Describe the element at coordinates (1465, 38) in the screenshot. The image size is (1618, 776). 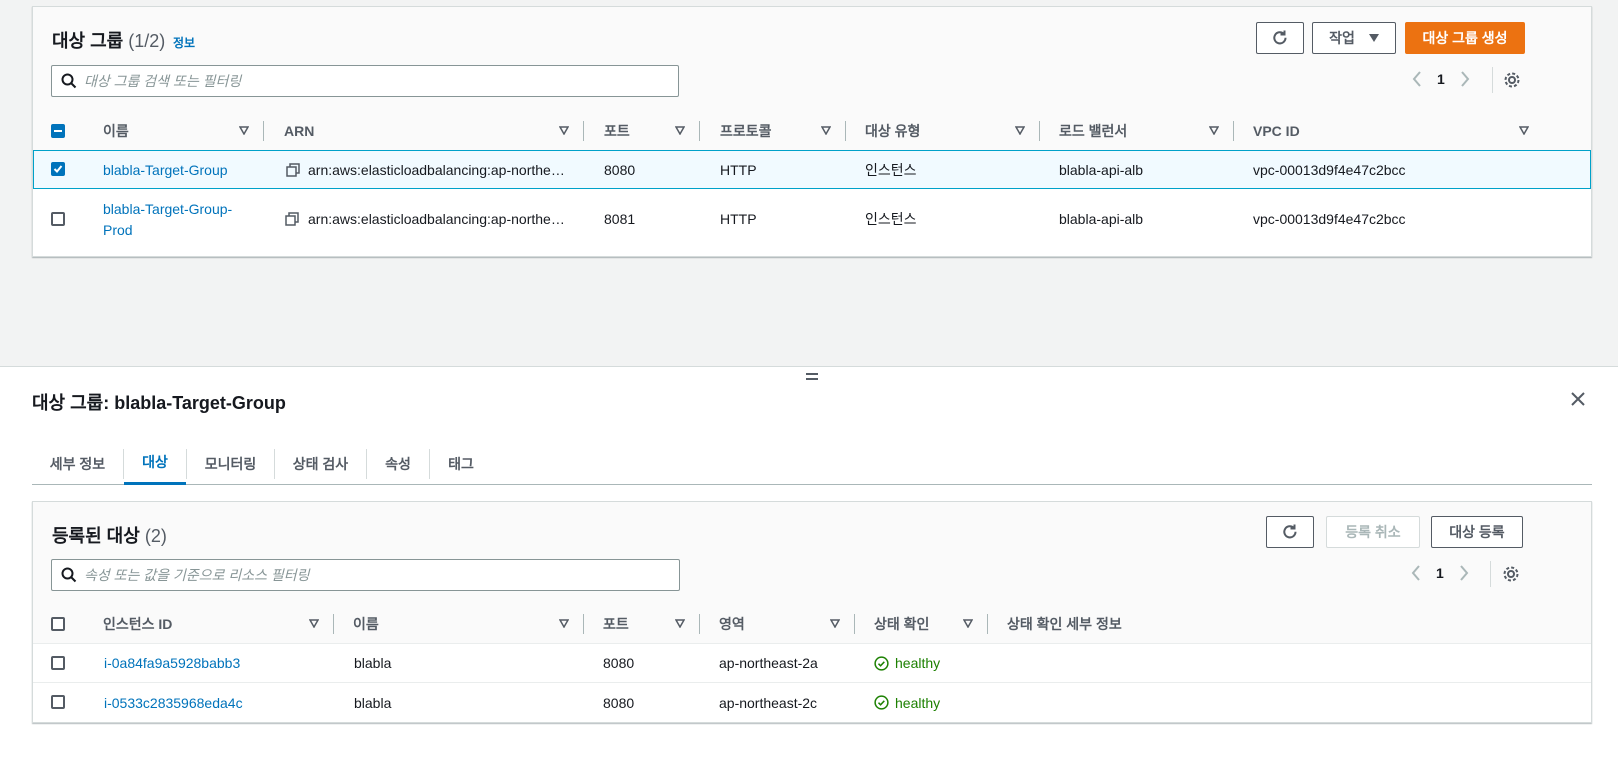
I see `create-target-group-button: 대상 그룹 생성` at that location.